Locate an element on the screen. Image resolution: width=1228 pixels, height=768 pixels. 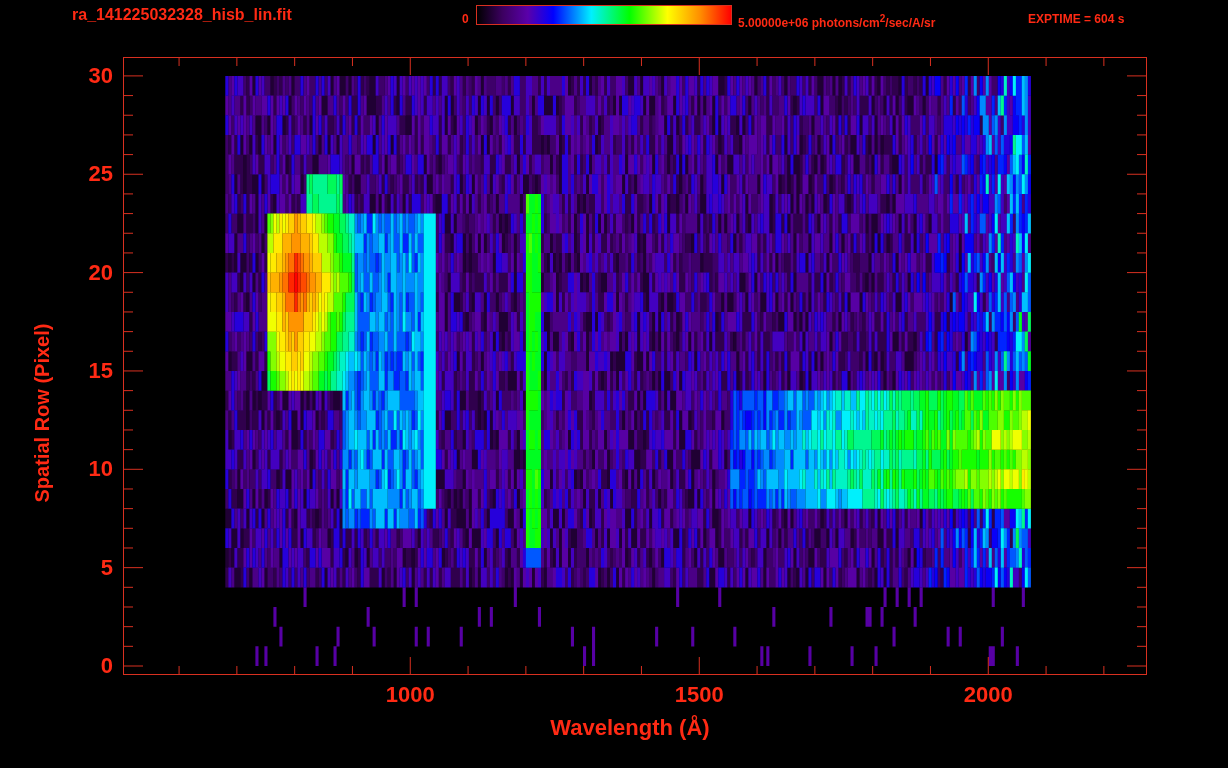
y-tick-label: 25 is located at coordinates (100, 174).